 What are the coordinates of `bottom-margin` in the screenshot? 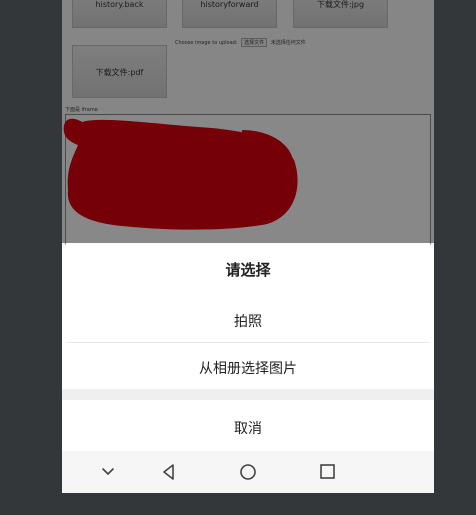 It's located at (238, 504).